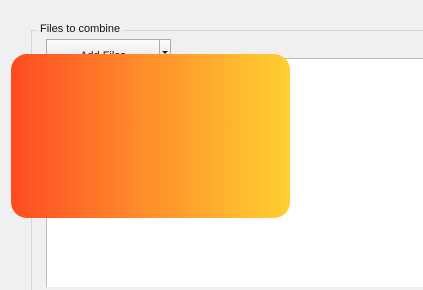 The height and width of the screenshot is (290, 423). What do you see at coordinates (103, 49) in the screenshot?
I see `add-files-label: Add Files` at bounding box center [103, 49].